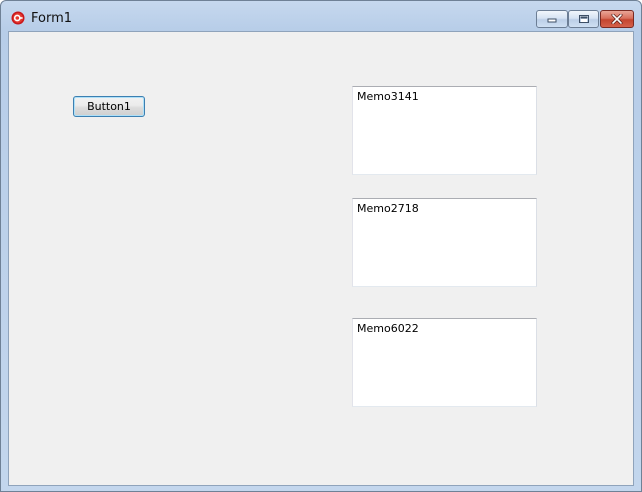 The image size is (642, 492). I want to click on window-title: Form1, so click(52, 18).